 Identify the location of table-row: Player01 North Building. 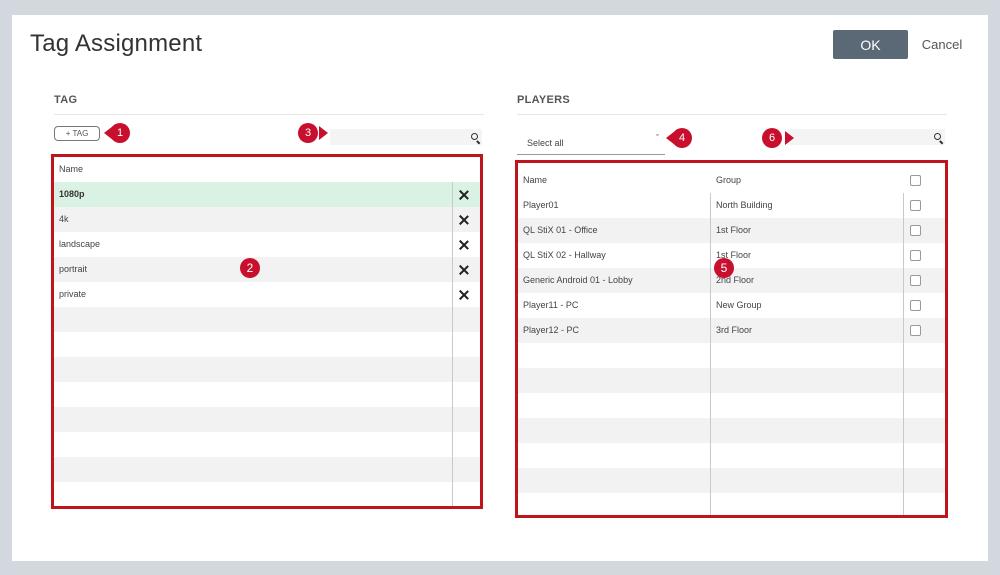
(731, 205).